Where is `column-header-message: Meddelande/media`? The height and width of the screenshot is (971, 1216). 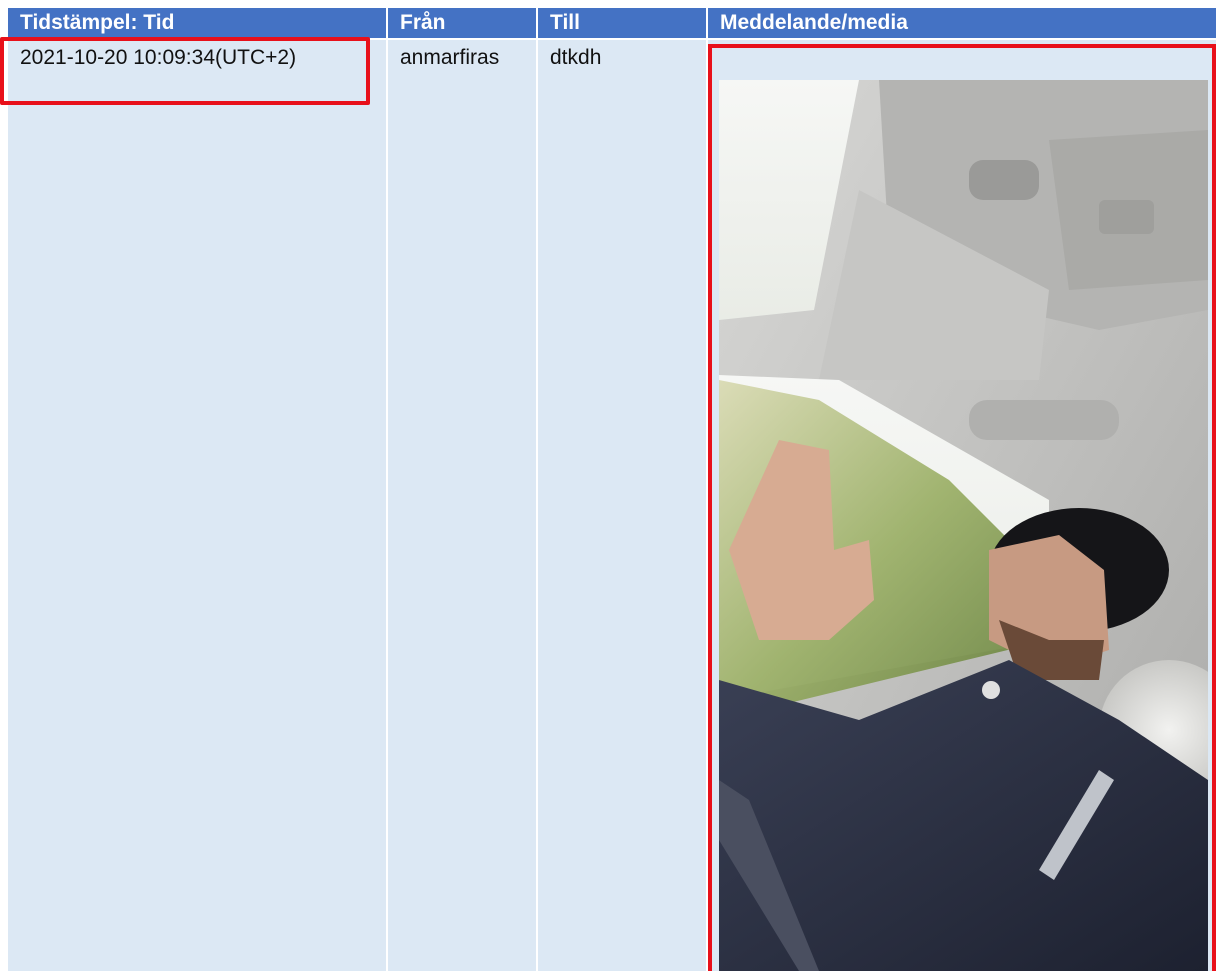
column-header-message: Meddelande/media is located at coordinates (962, 23).